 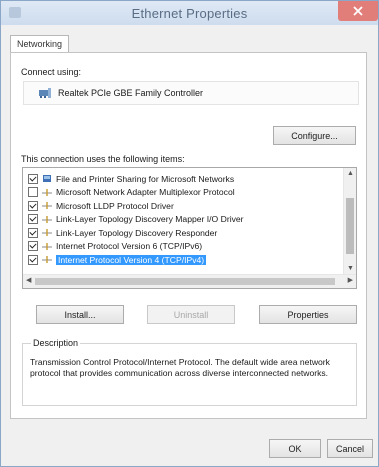 I want to click on list-item: Link-Layer Topology Discovery Responder, so click(x=183, y=232).